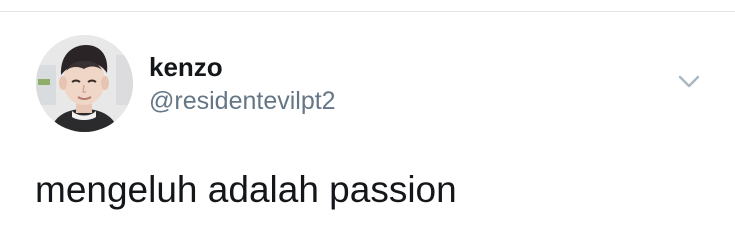 Image resolution: width=735 pixels, height=245 pixels. I want to click on username-handle: @residentevilpt2, so click(242, 101).